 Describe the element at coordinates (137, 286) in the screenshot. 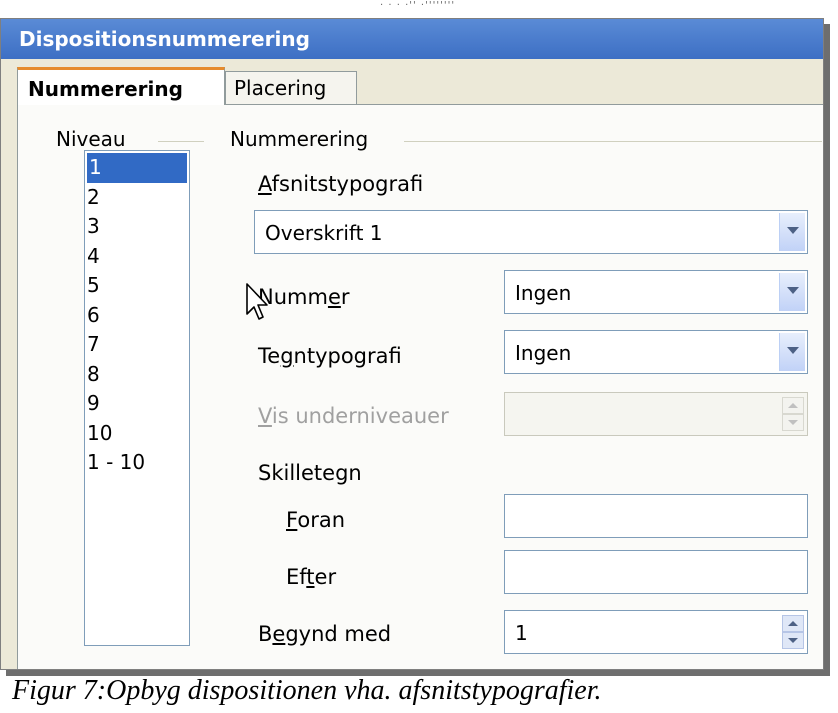

I see `list-item-5: 5` at that location.